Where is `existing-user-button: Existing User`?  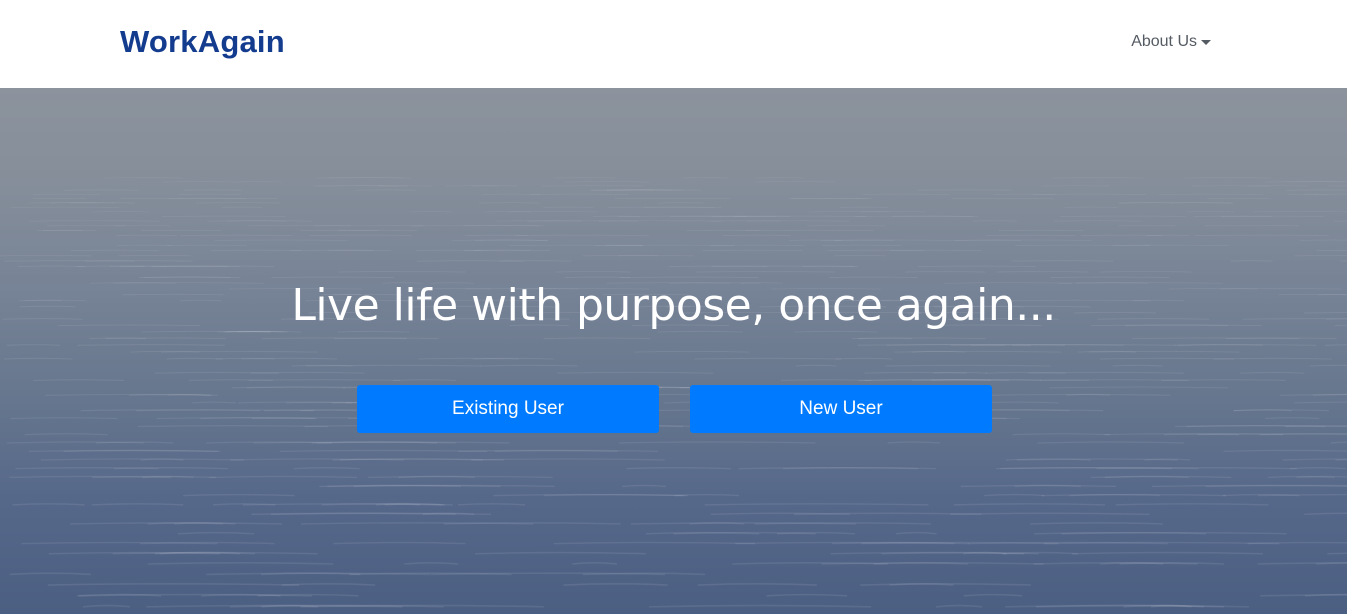 existing-user-button: Existing User is located at coordinates (508, 409).